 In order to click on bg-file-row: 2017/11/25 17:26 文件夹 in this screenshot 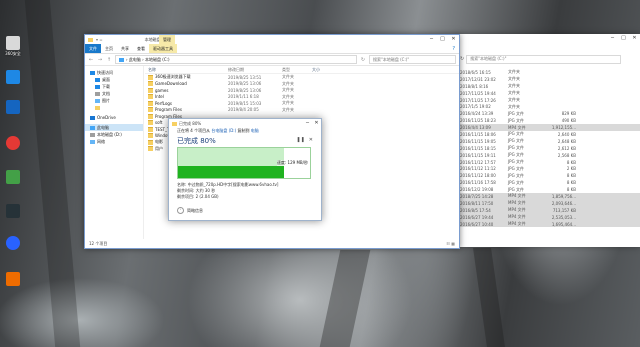, I will do `click(549, 100)`.